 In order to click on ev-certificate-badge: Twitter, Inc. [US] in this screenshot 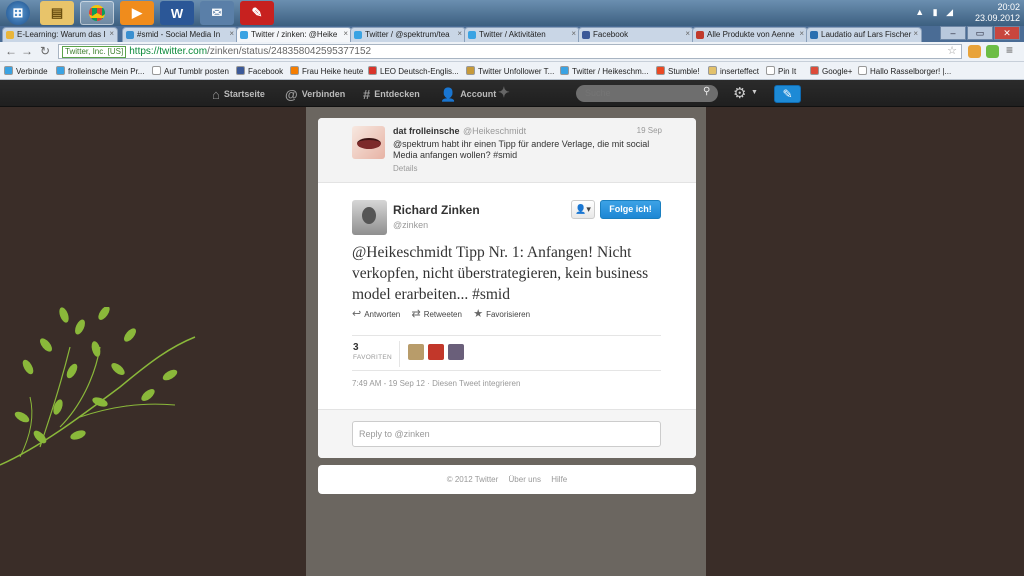, I will do `click(94, 52)`.